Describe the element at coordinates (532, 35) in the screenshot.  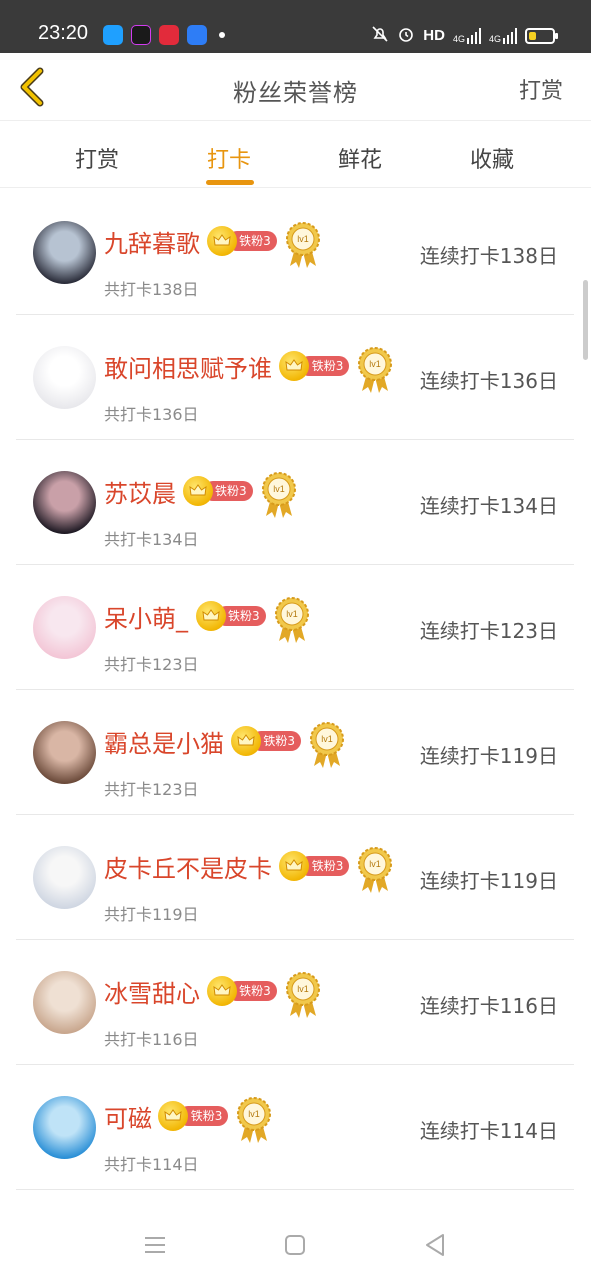
I see `battery-fill` at that location.